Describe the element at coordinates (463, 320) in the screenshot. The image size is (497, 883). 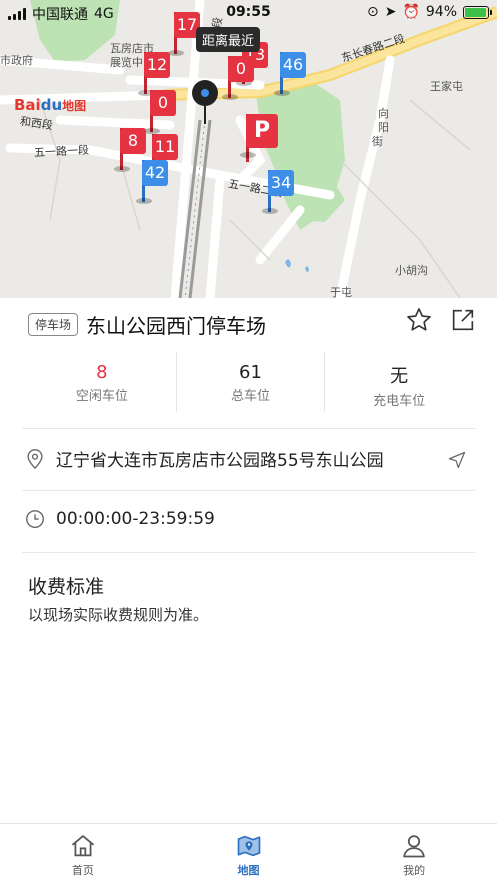
I see `share-icon` at that location.